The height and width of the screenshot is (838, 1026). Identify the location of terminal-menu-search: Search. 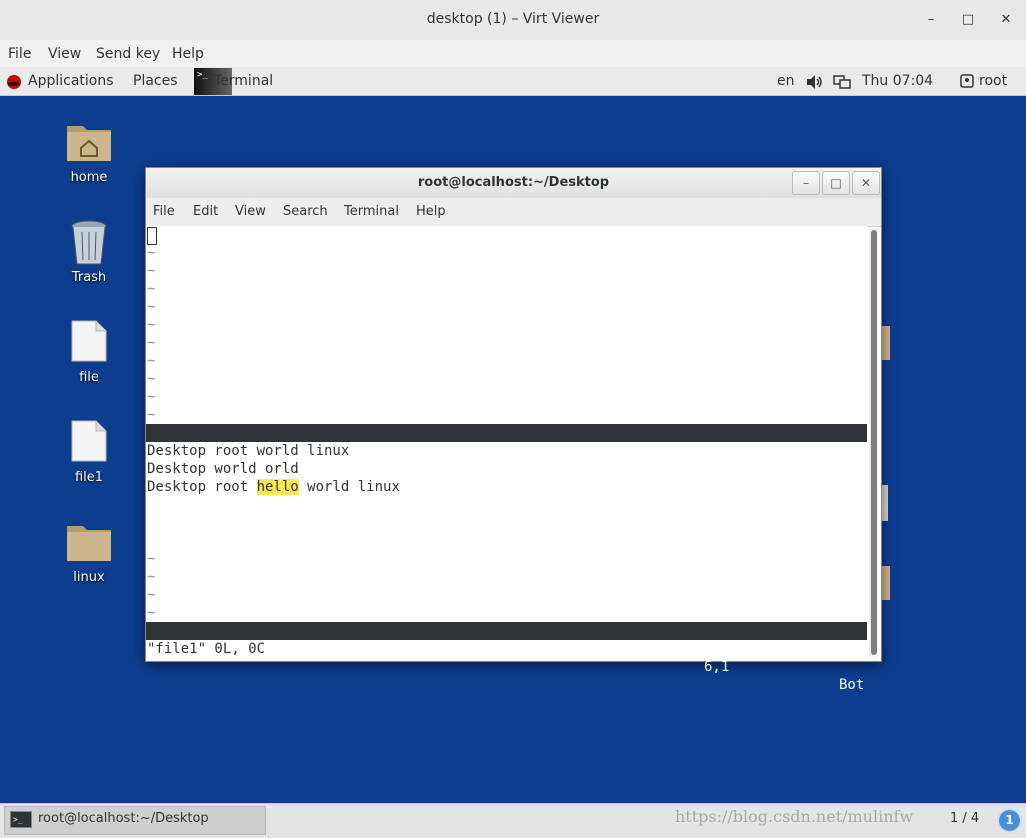
(305, 211).